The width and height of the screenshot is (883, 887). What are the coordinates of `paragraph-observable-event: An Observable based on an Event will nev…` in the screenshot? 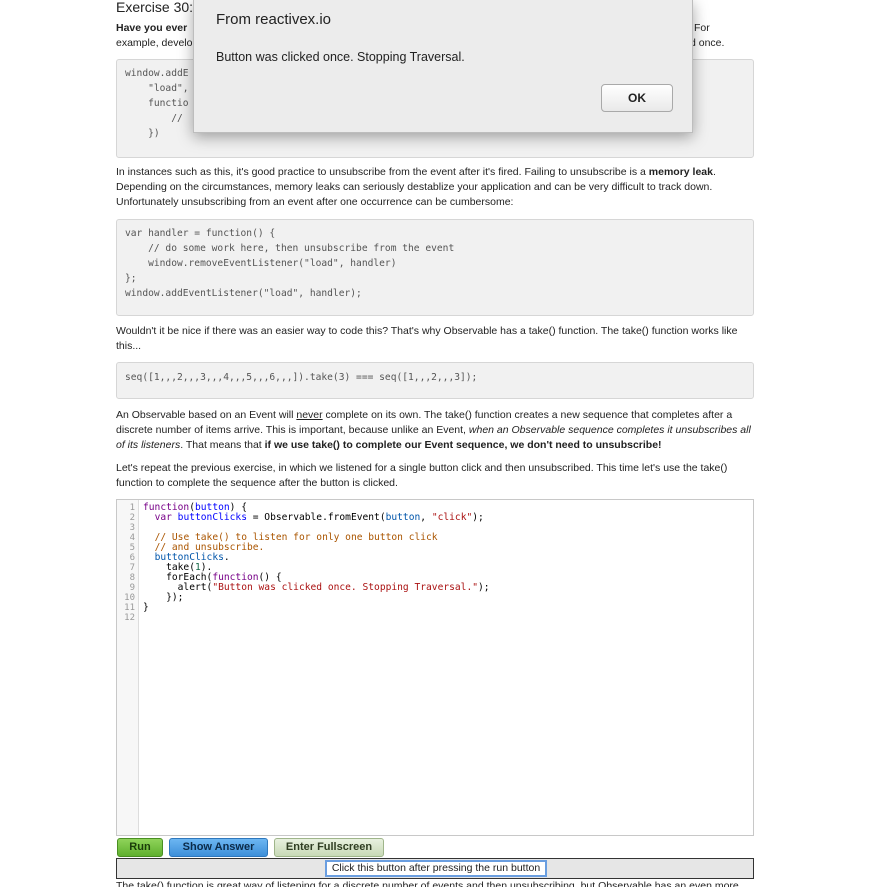 It's located at (435, 430).